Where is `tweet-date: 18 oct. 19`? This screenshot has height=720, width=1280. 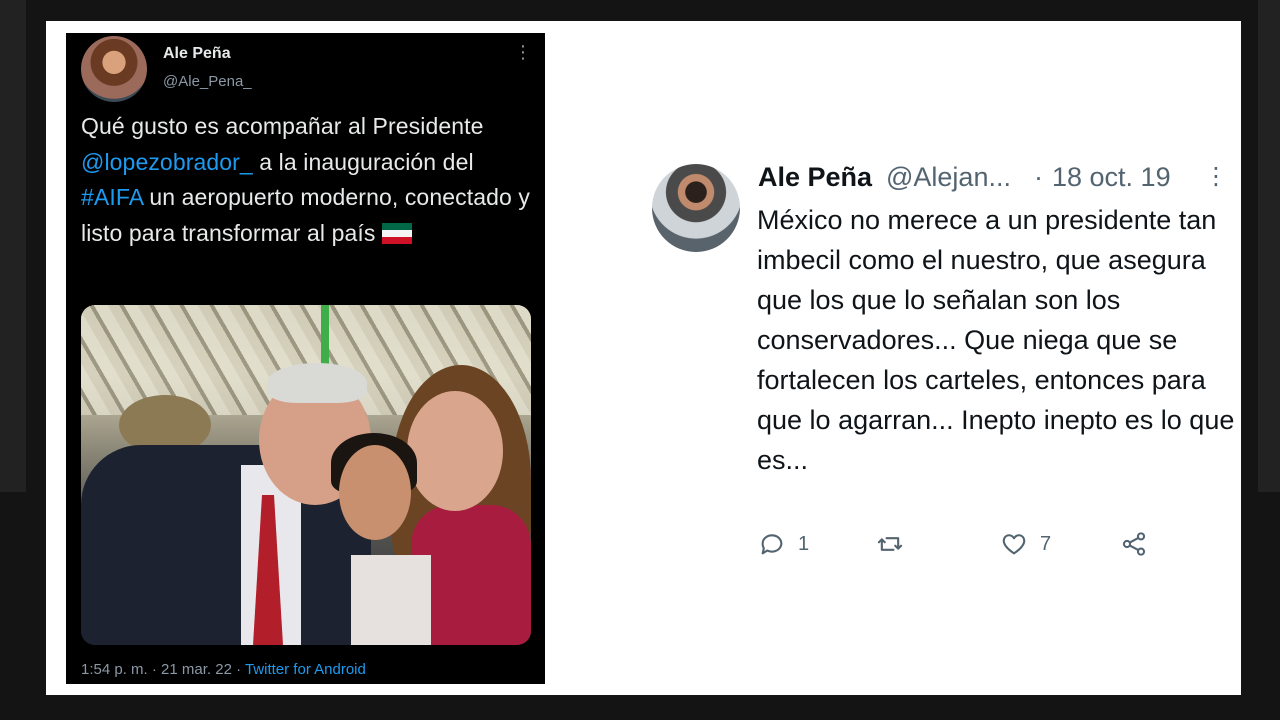 tweet-date: 18 oct. 19 is located at coordinates (1111, 177).